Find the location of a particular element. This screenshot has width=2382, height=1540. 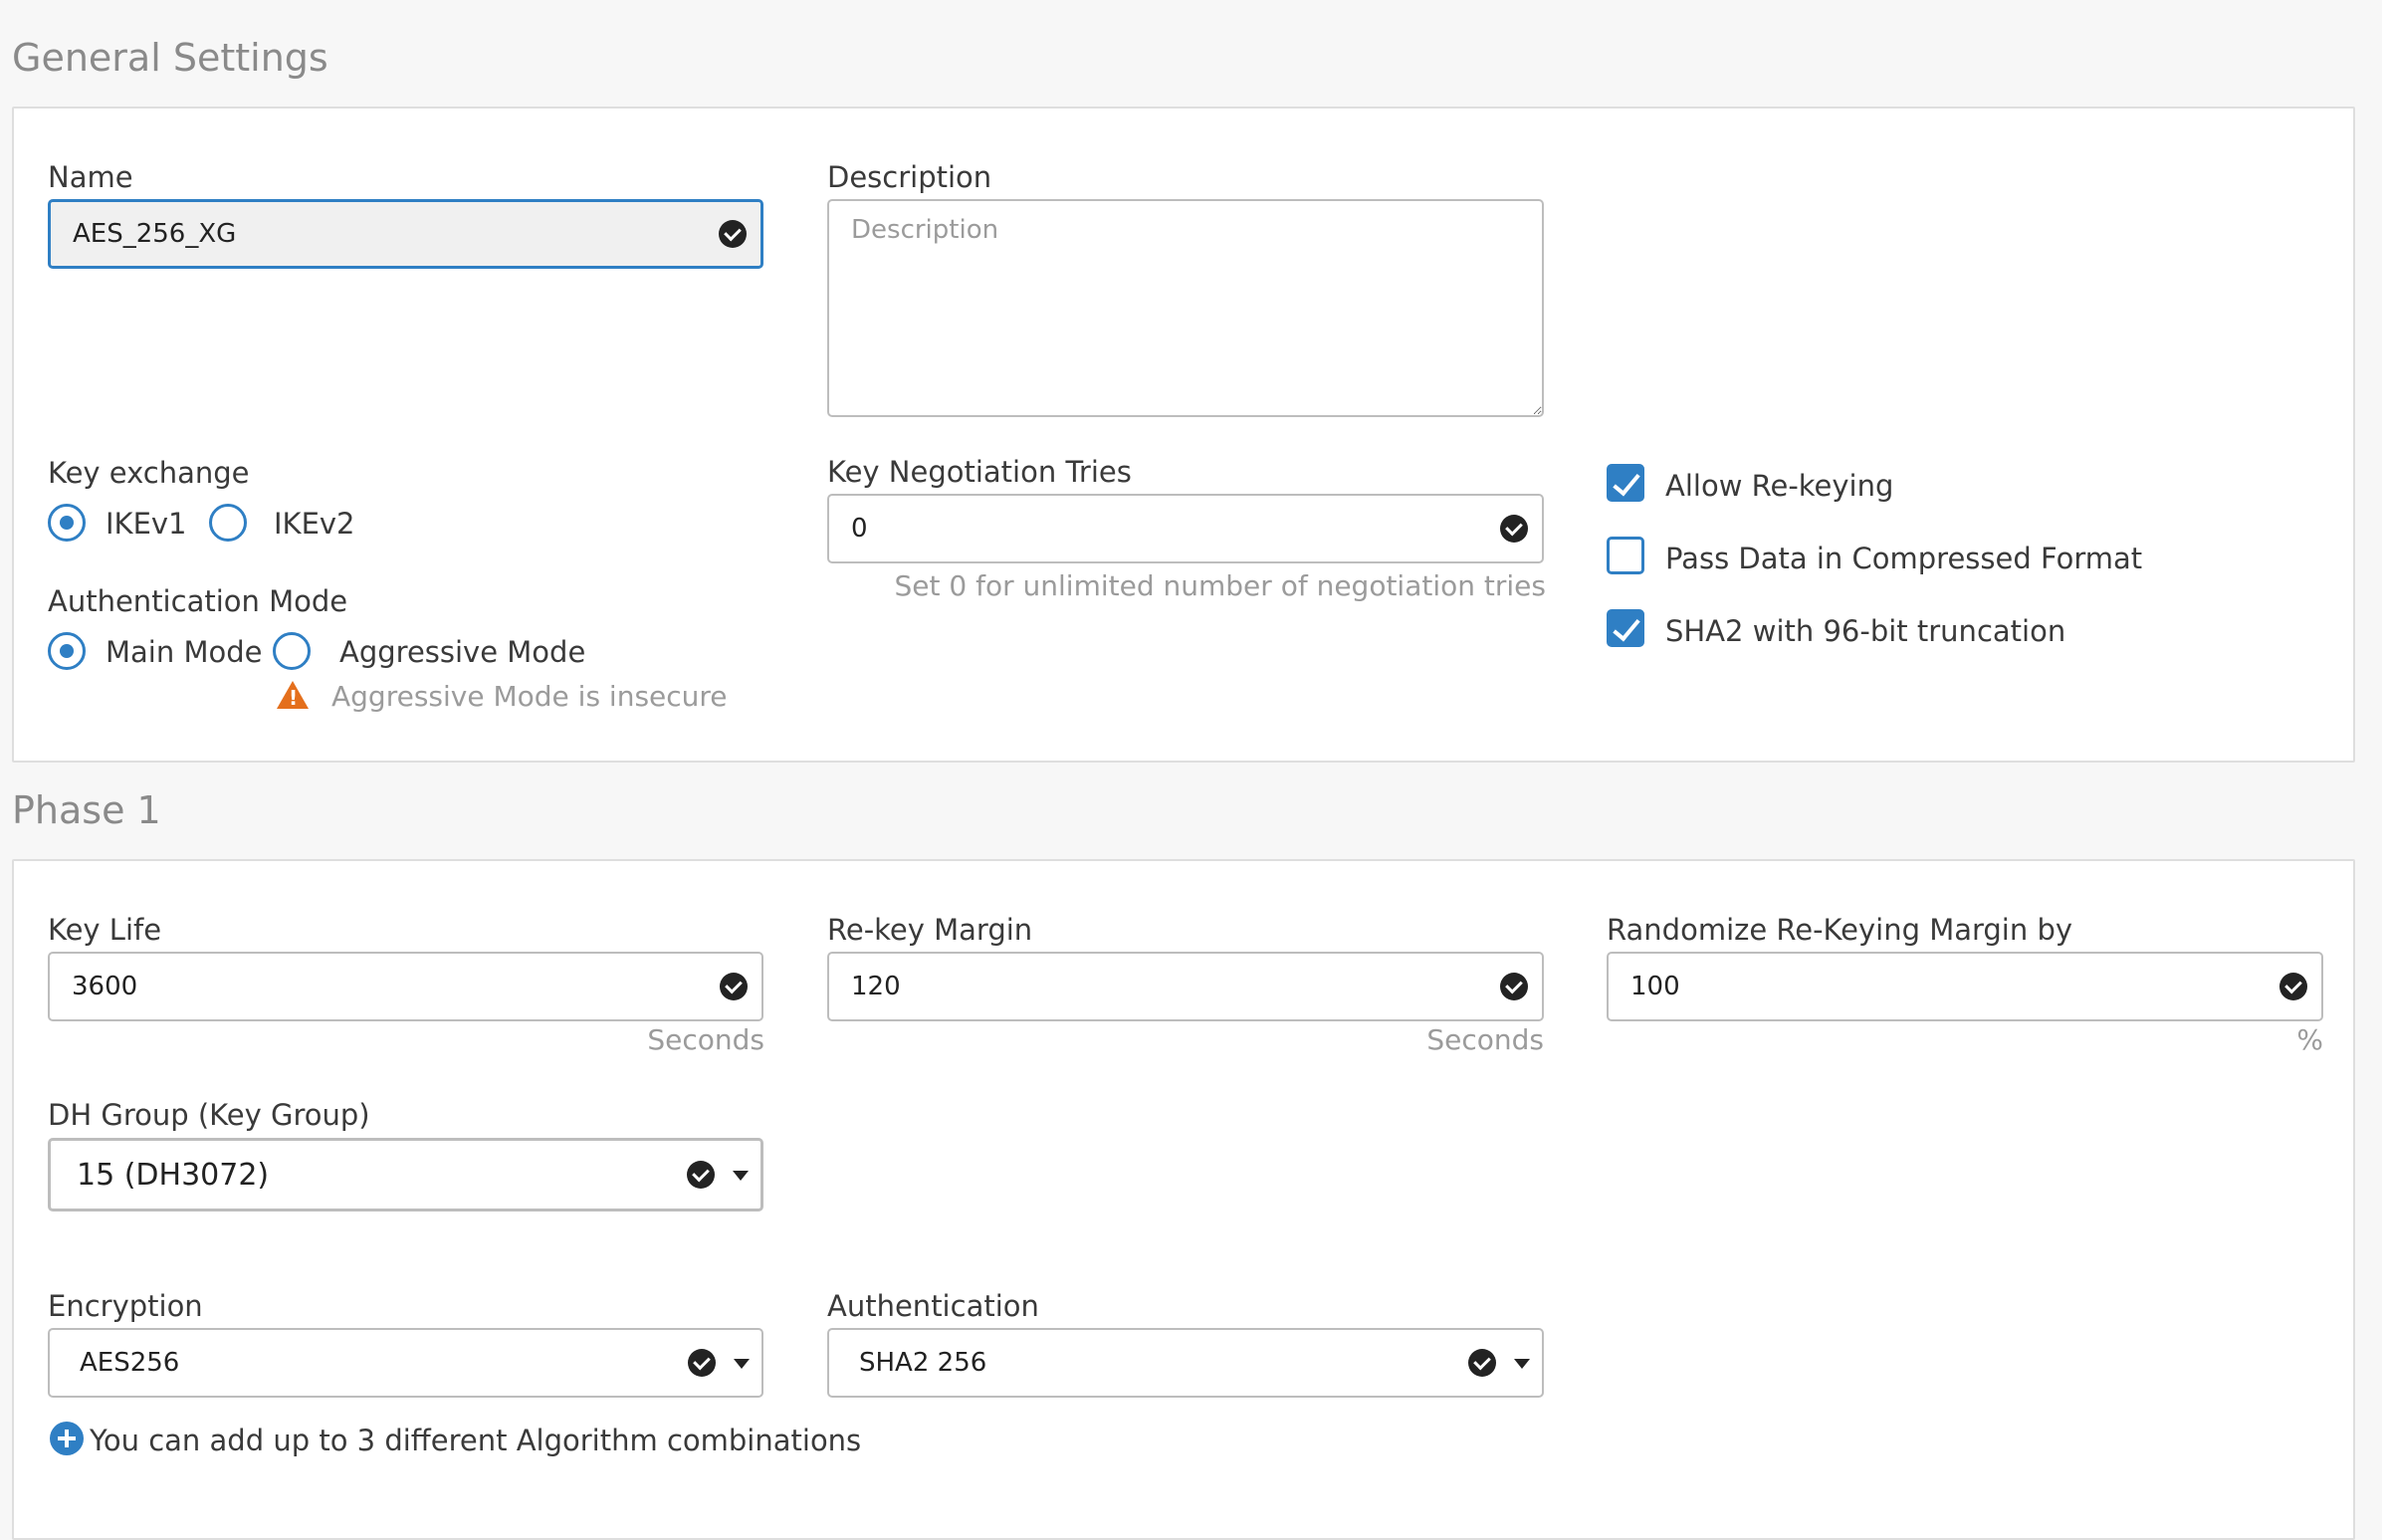

randomize-input is located at coordinates (1942, 987).